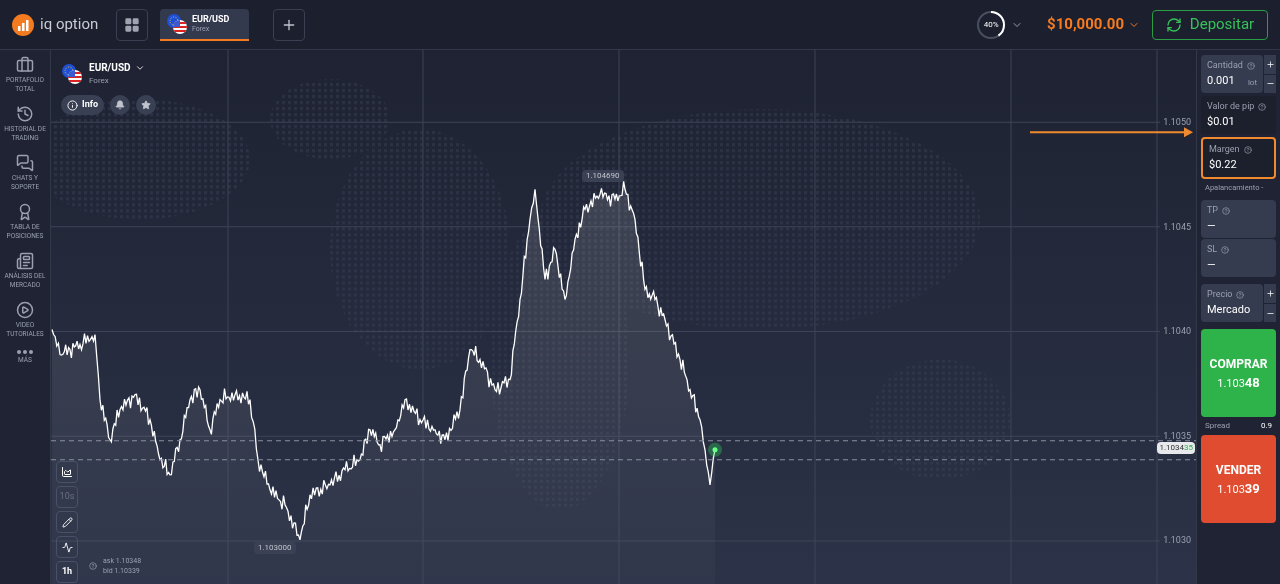 The width and height of the screenshot is (1280, 584). What do you see at coordinates (69, 25) in the screenshot?
I see `logo-text: iq option` at bounding box center [69, 25].